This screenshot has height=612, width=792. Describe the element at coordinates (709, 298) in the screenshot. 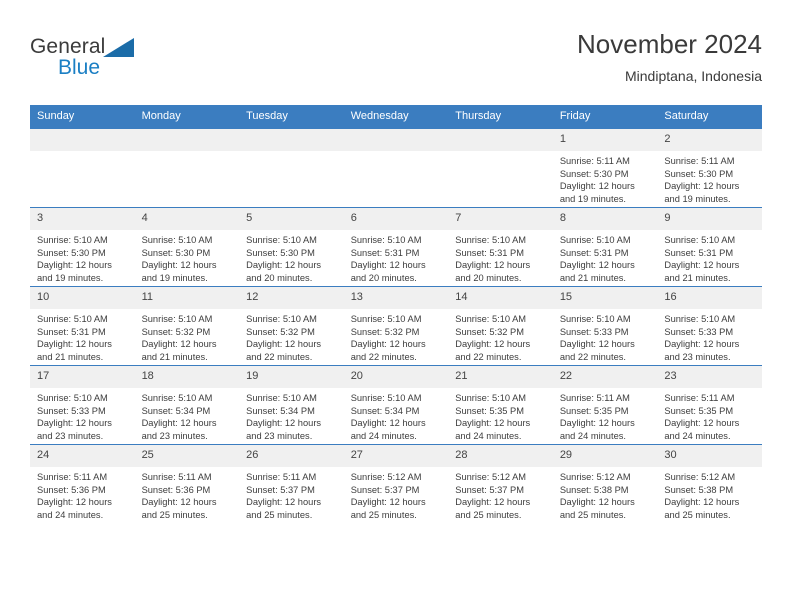

I see `day-number: 16` at that location.